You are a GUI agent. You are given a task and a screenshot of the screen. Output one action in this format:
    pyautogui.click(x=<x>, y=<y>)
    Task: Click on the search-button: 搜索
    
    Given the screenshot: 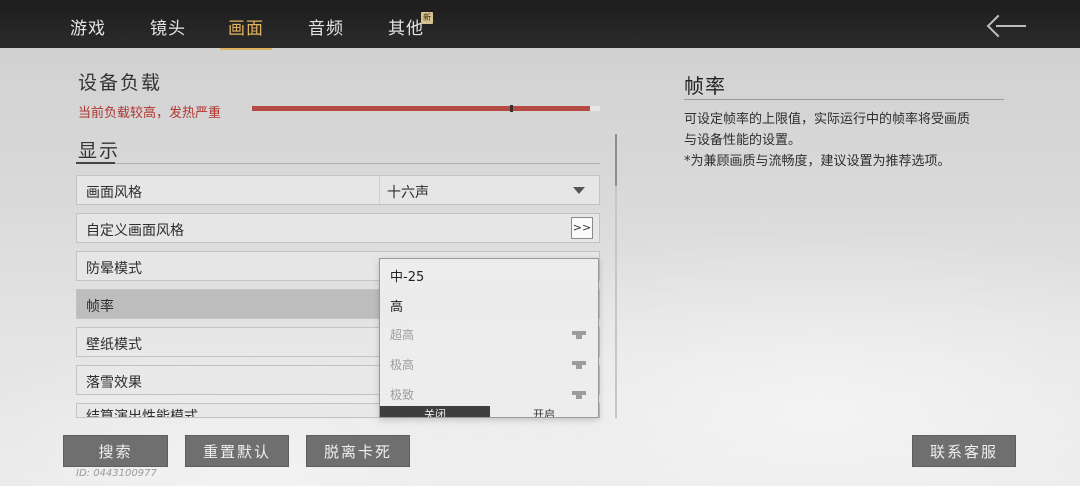 What is the action you would take?
    pyautogui.click(x=115, y=451)
    